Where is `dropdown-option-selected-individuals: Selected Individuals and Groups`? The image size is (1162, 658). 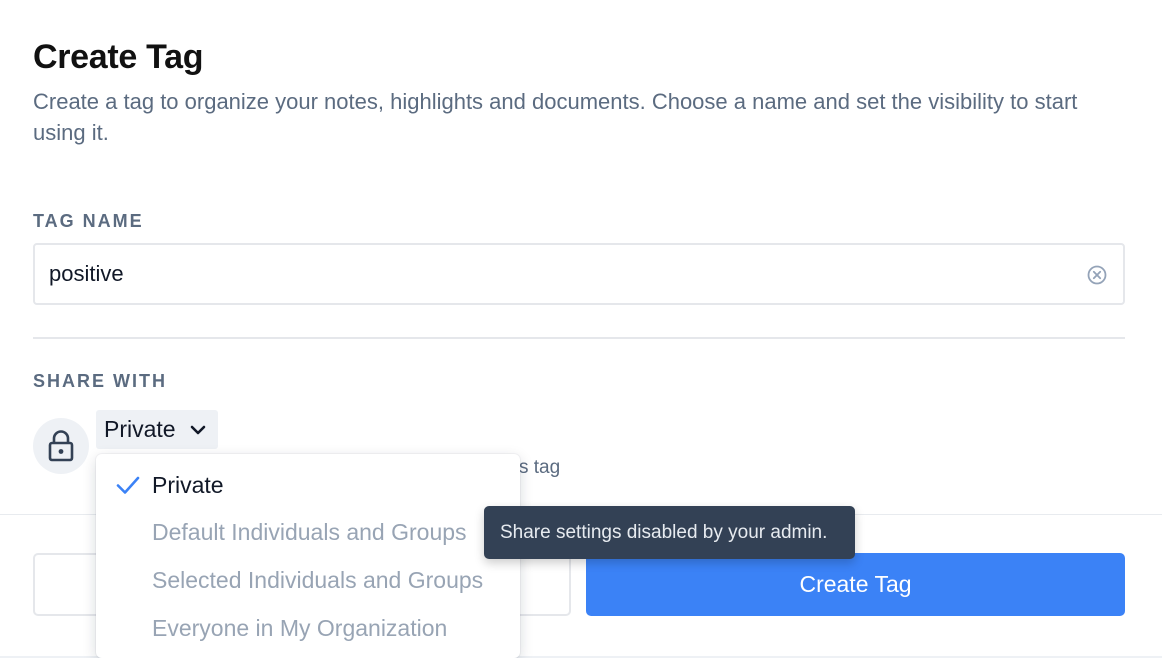
dropdown-option-selected-individuals: Selected Individuals and Groups is located at coordinates (308, 580).